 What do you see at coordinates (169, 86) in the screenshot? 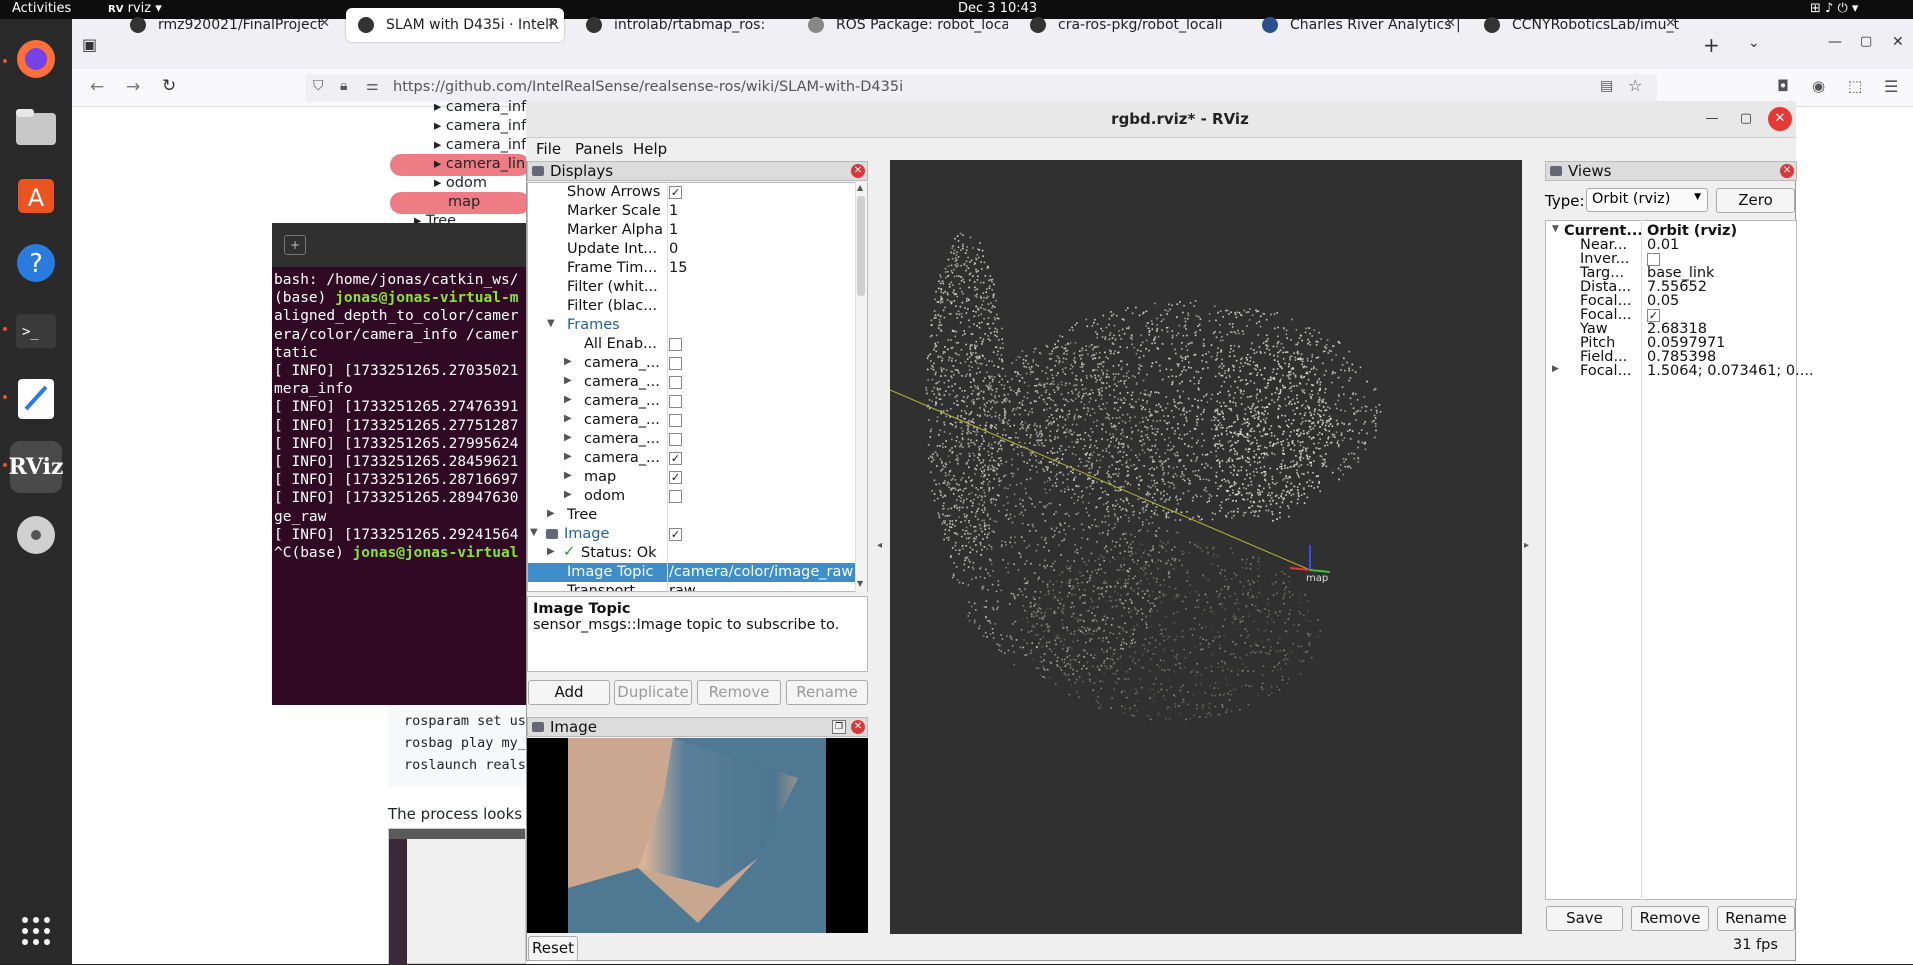
I see `reload-icon: ↻` at bounding box center [169, 86].